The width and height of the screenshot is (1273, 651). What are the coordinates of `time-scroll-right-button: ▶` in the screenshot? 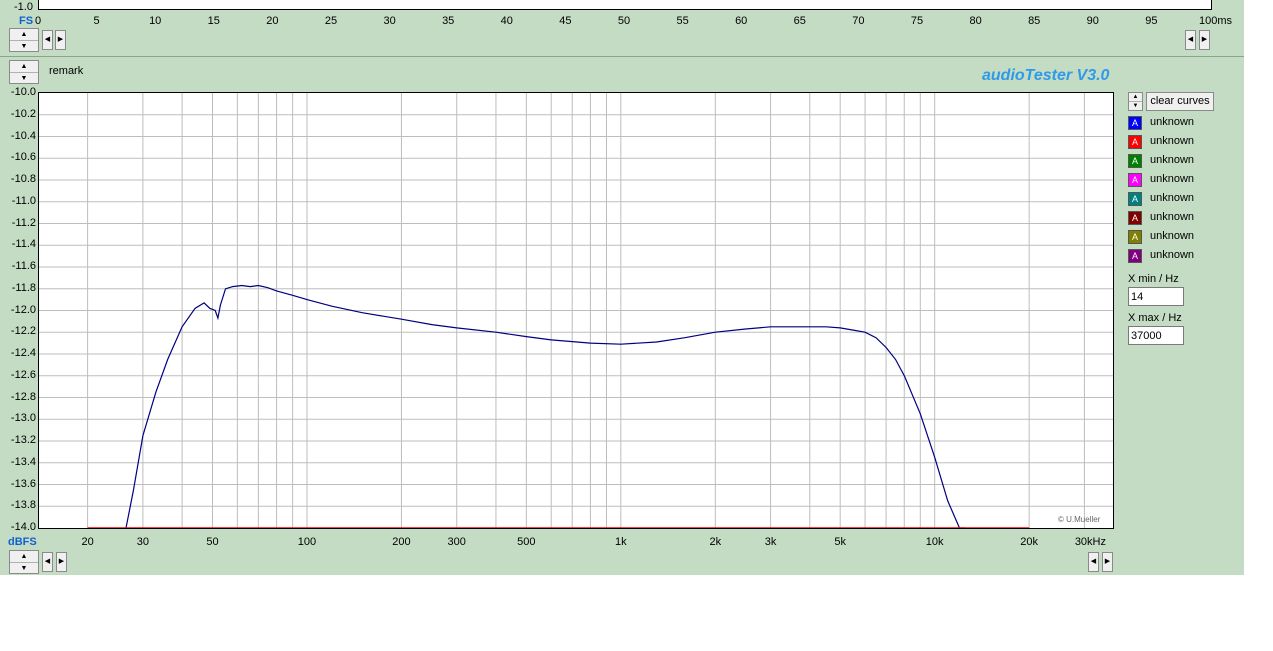 It's located at (60, 40).